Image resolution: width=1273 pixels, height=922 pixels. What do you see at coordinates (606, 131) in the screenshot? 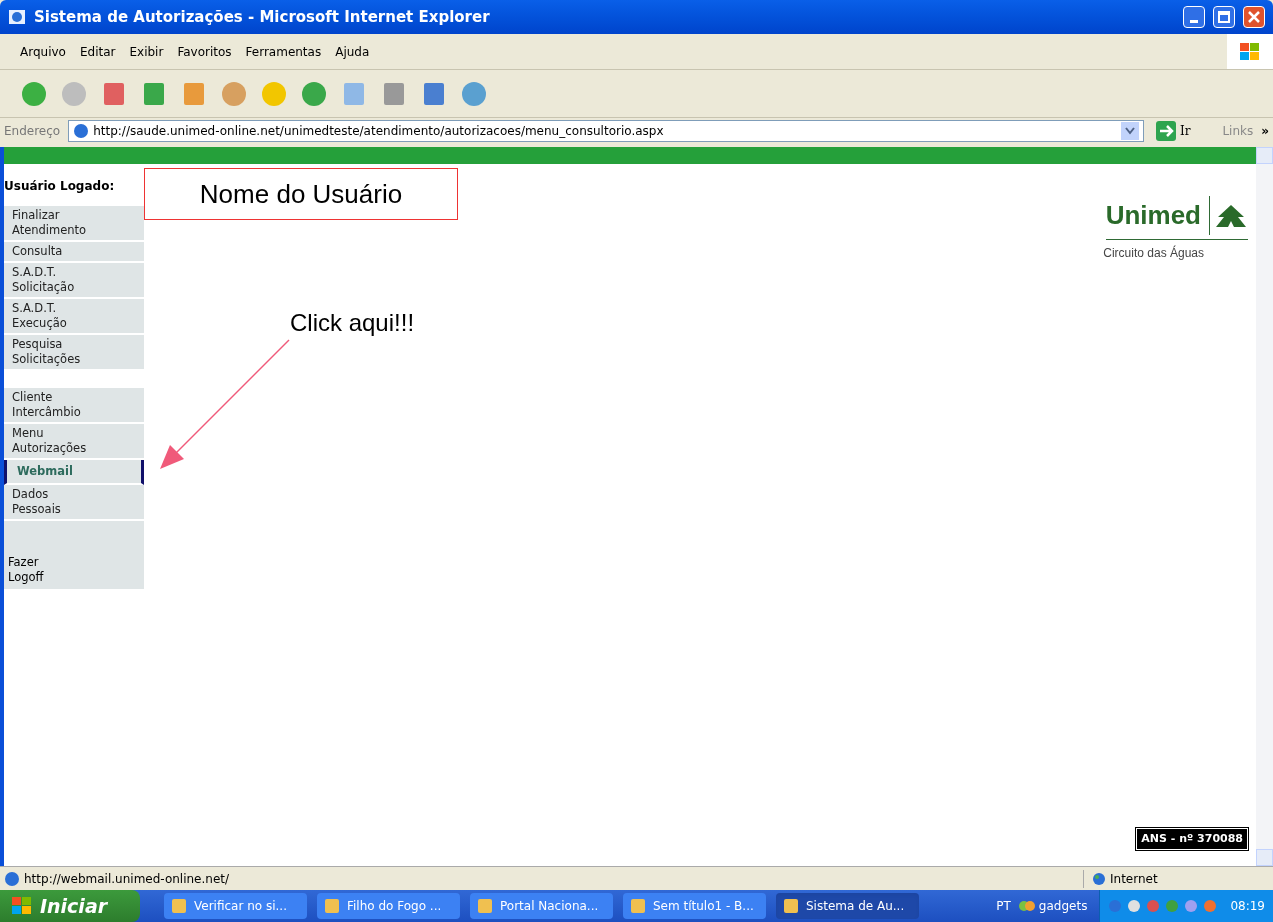
I see `address-field: http://saude.unimed-online.net/unimedteste/atendimento/autorizacoes/menu_consultorio.aspx` at bounding box center [606, 131].